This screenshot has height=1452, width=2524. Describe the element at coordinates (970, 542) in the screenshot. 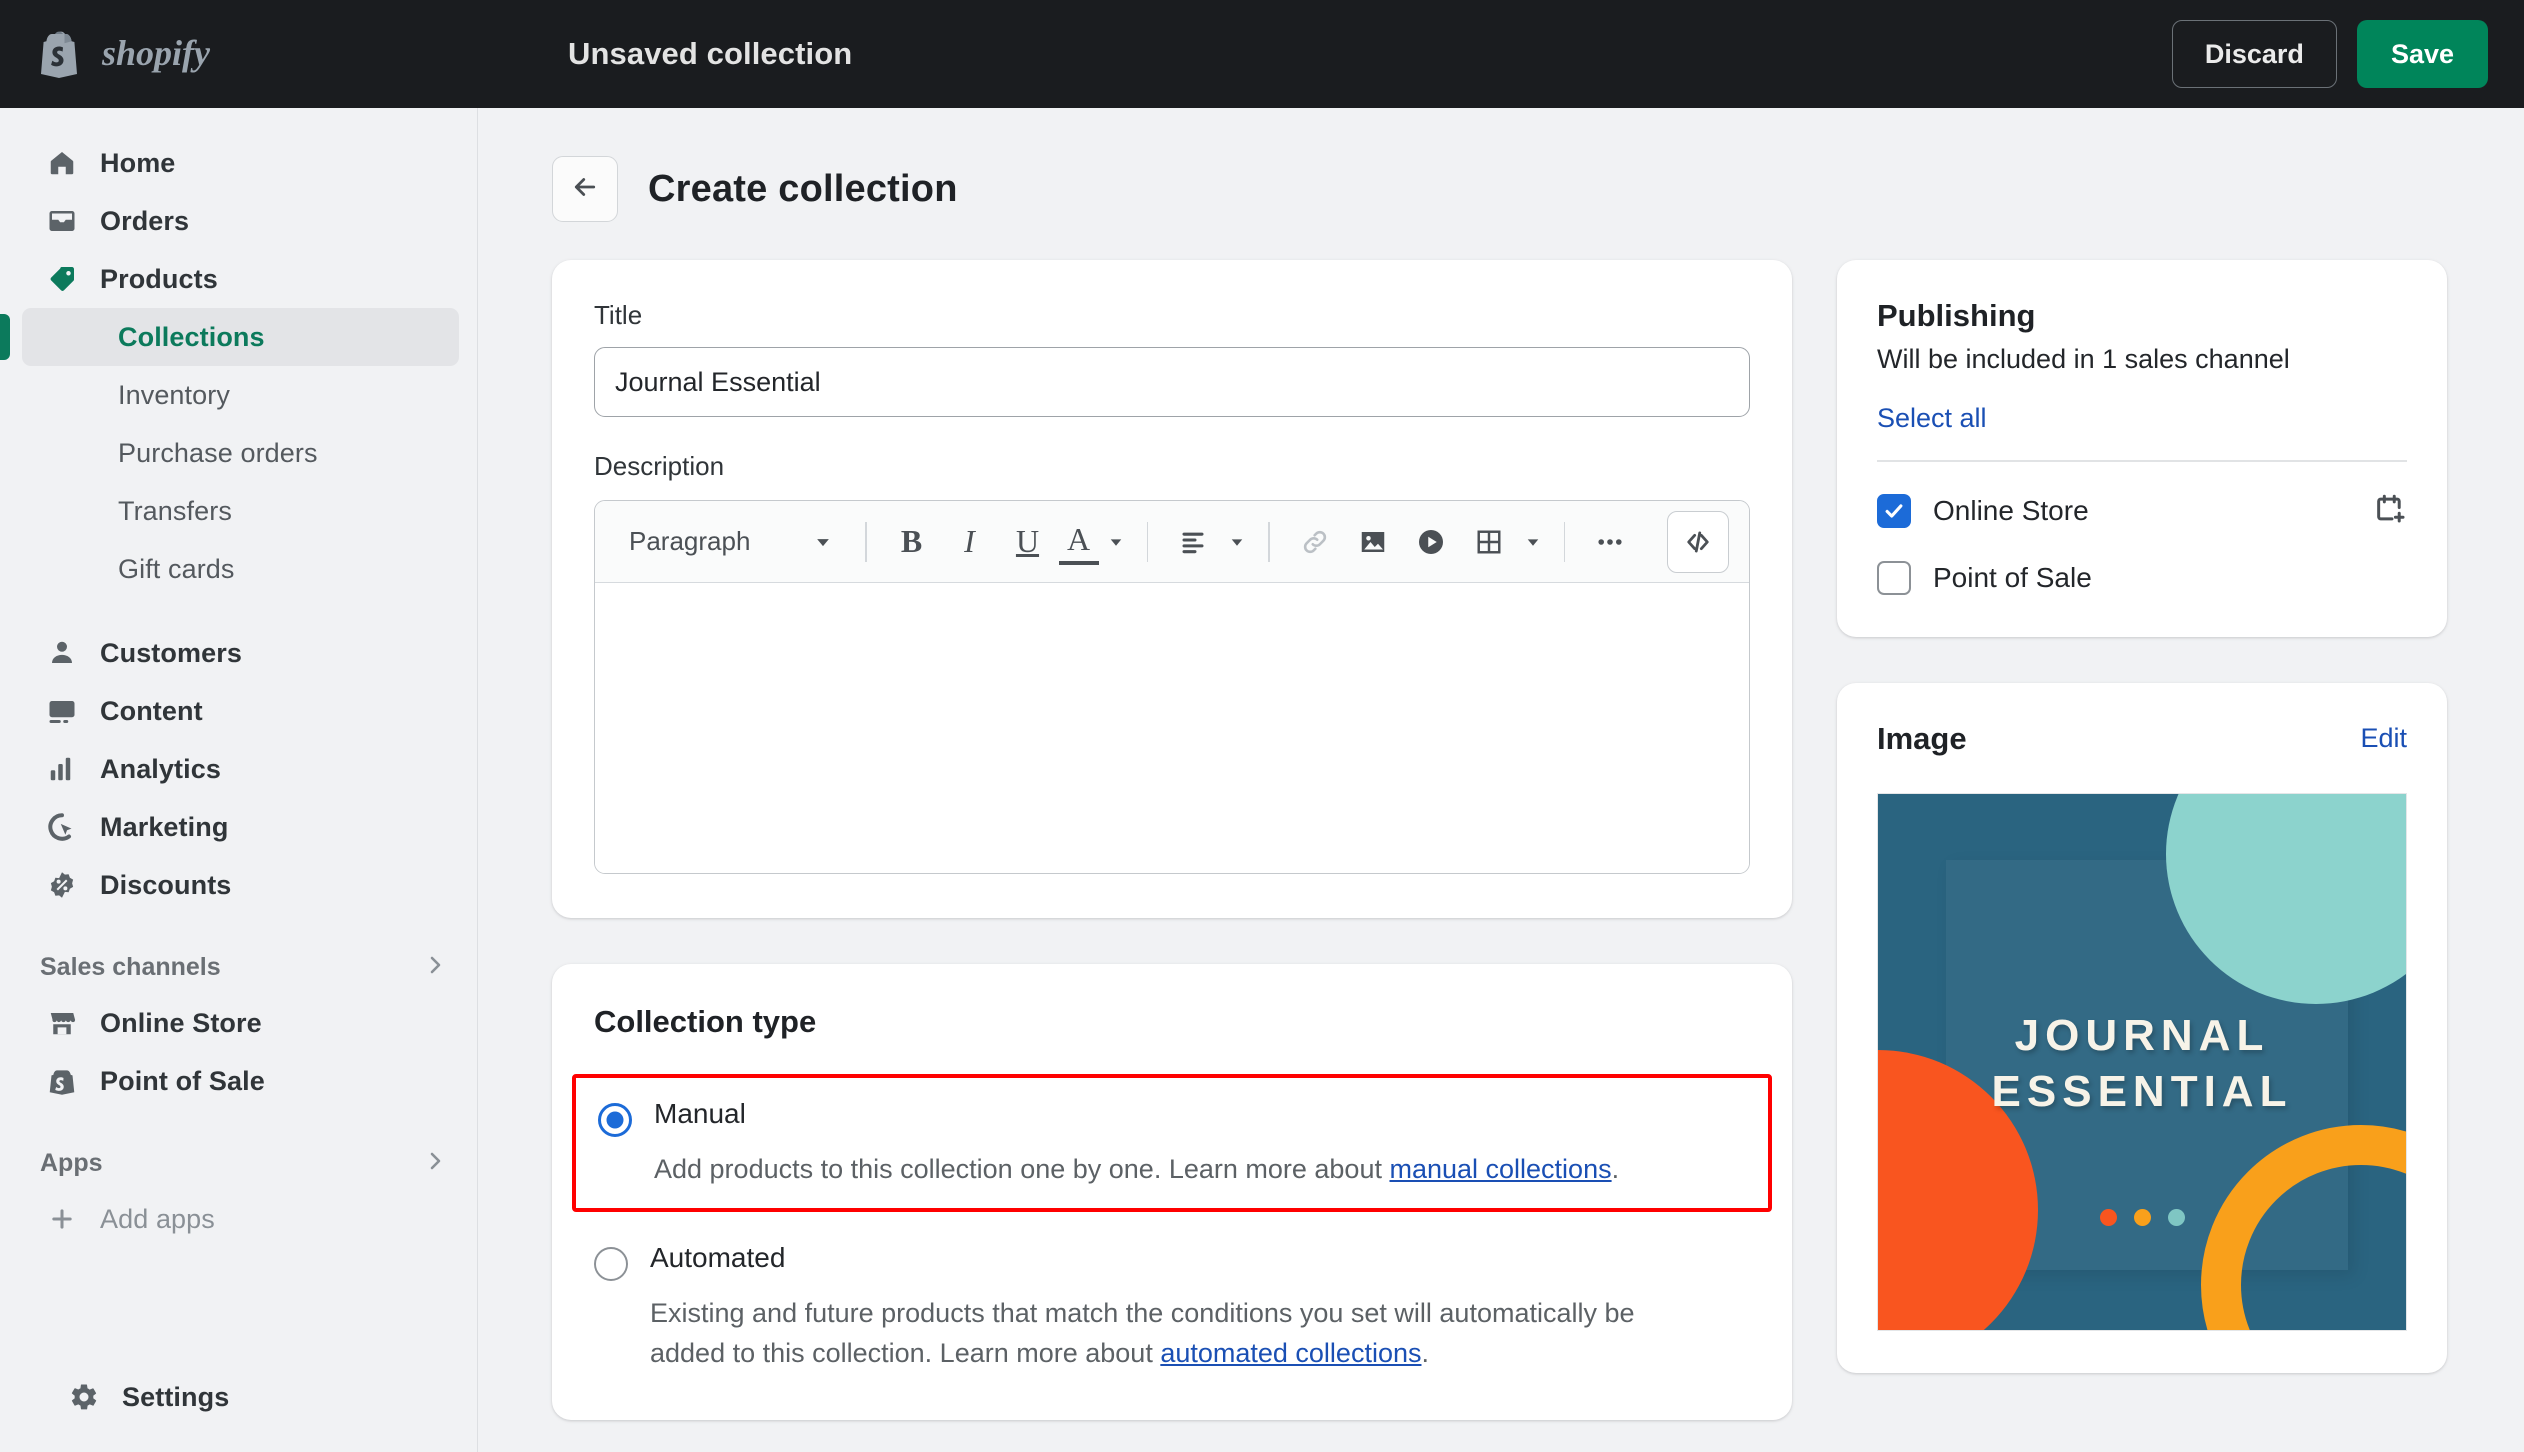

I see `italic-icon: I` at that location.